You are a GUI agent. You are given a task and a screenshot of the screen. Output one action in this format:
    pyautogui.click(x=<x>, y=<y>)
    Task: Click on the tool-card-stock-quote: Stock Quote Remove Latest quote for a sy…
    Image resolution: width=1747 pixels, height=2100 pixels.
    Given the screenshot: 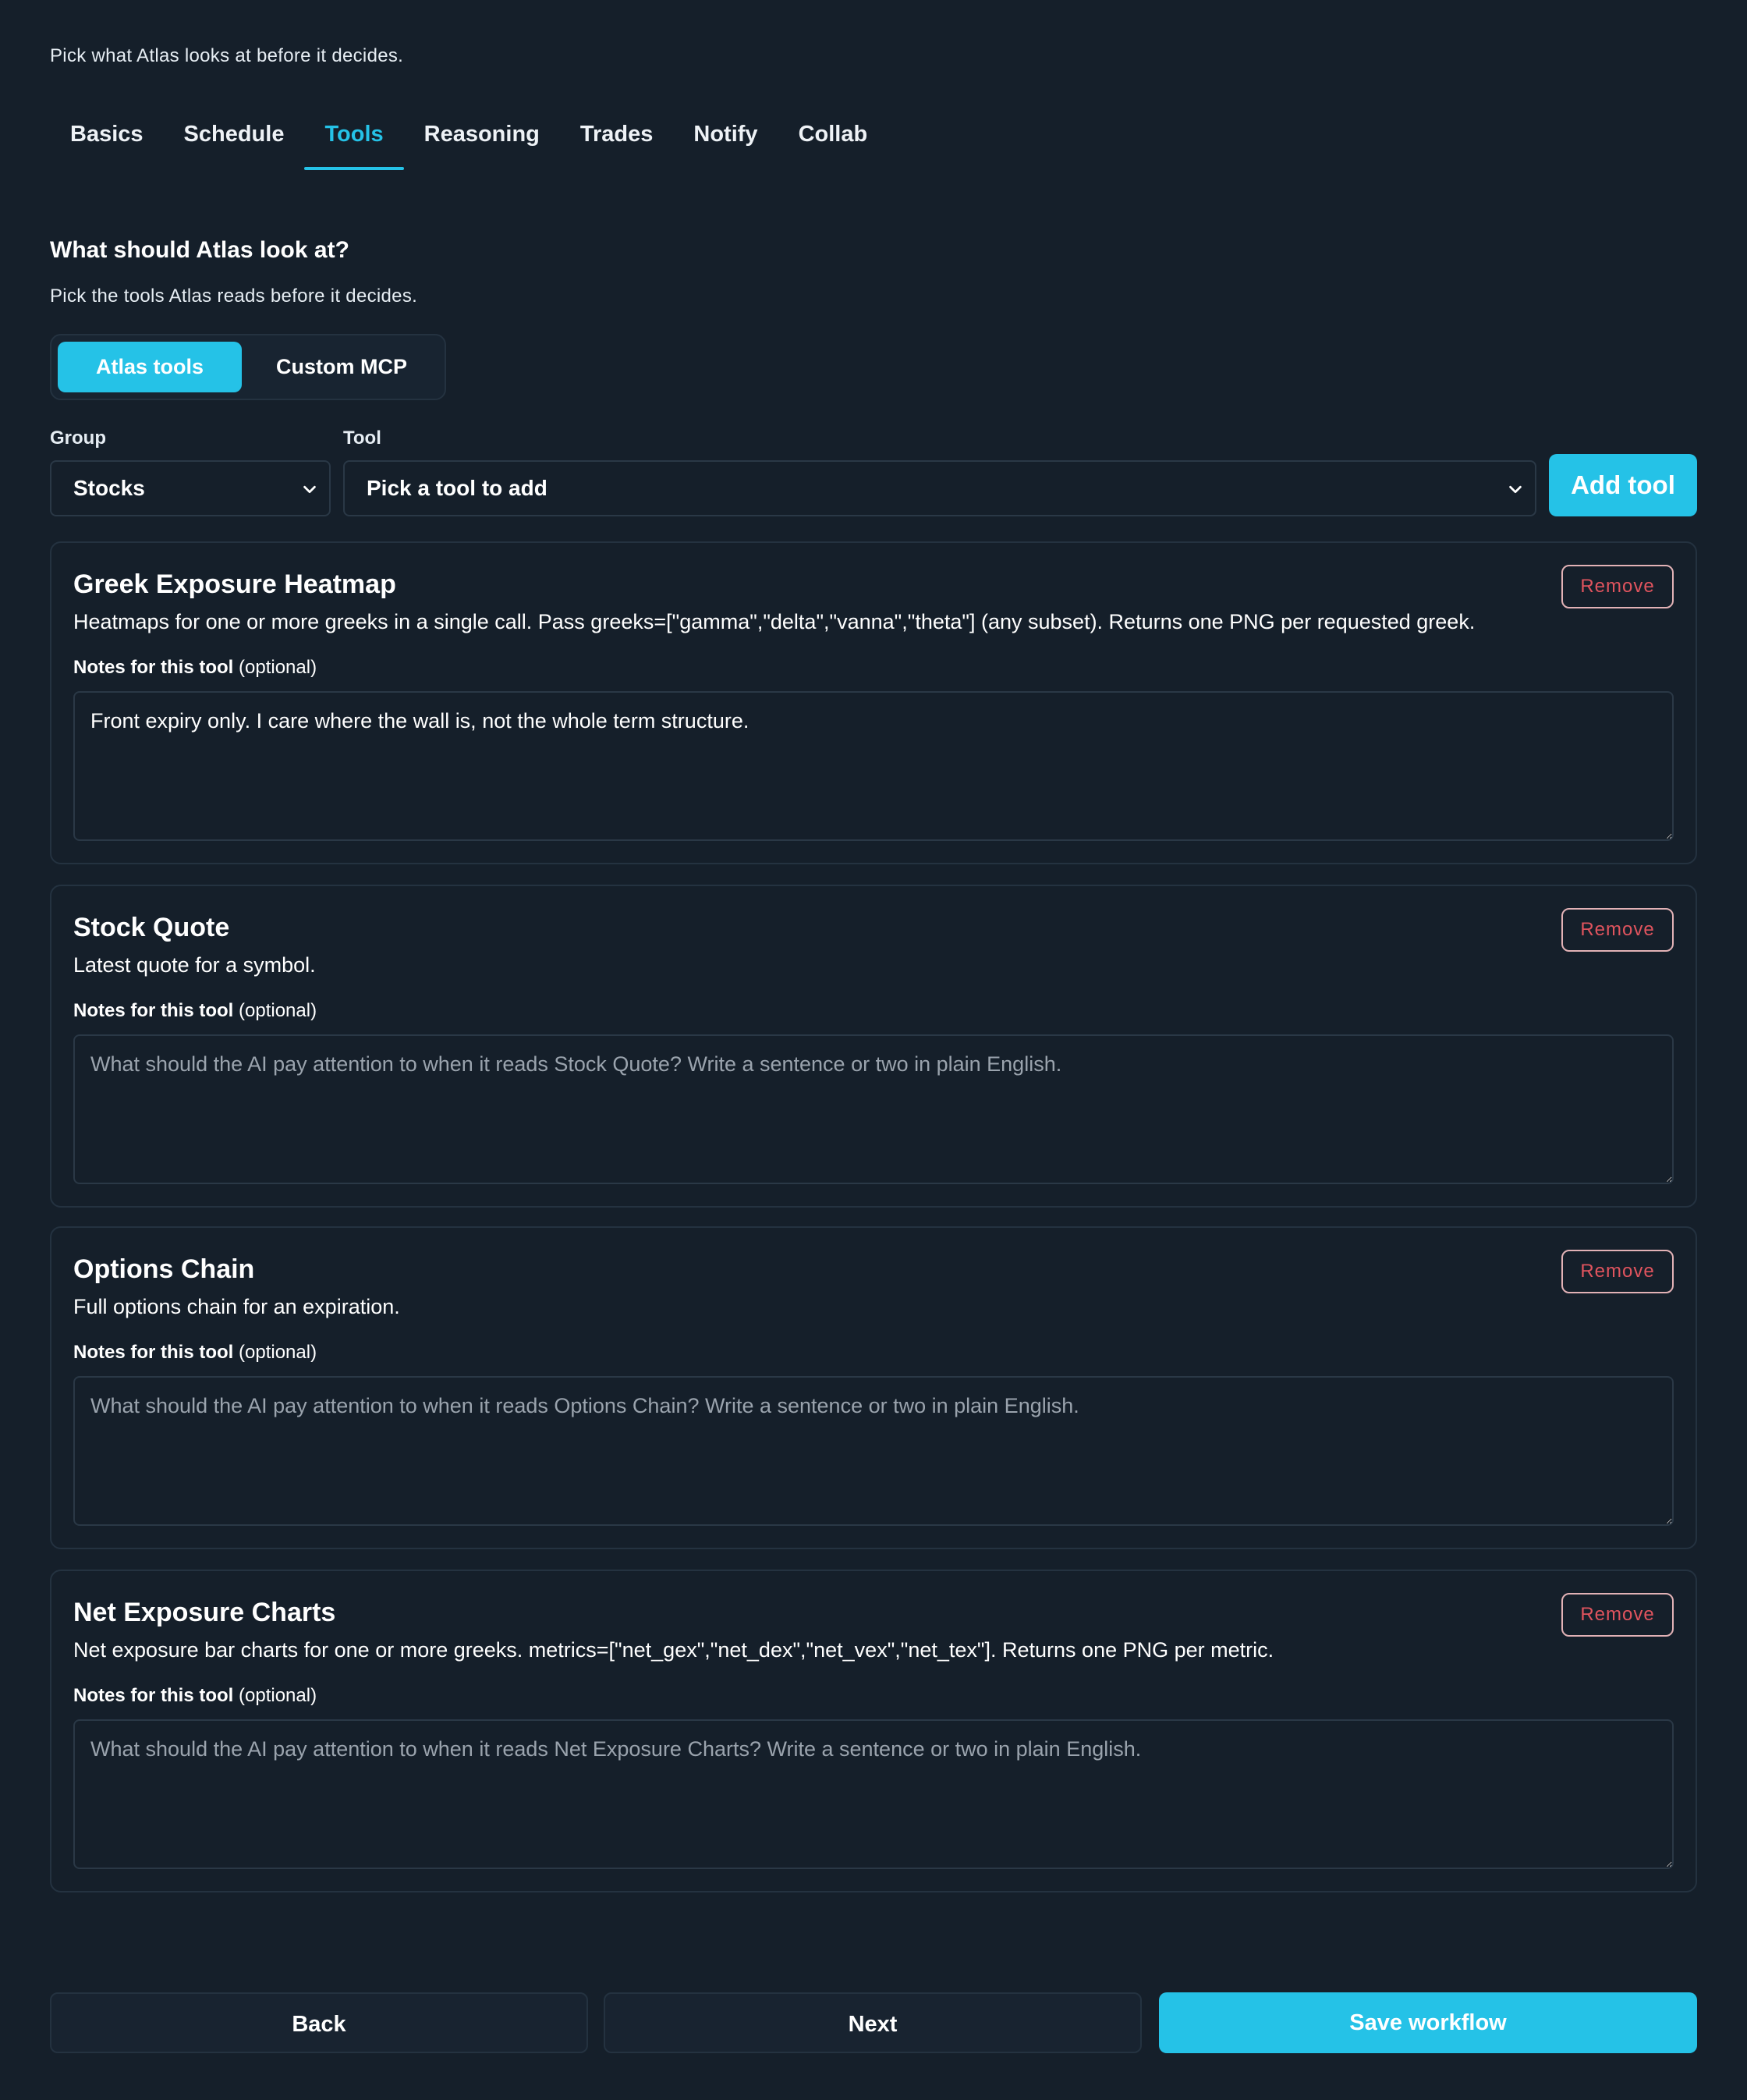 What is the action you would take?
    pyautogui.click(x=873, y=1046)
    